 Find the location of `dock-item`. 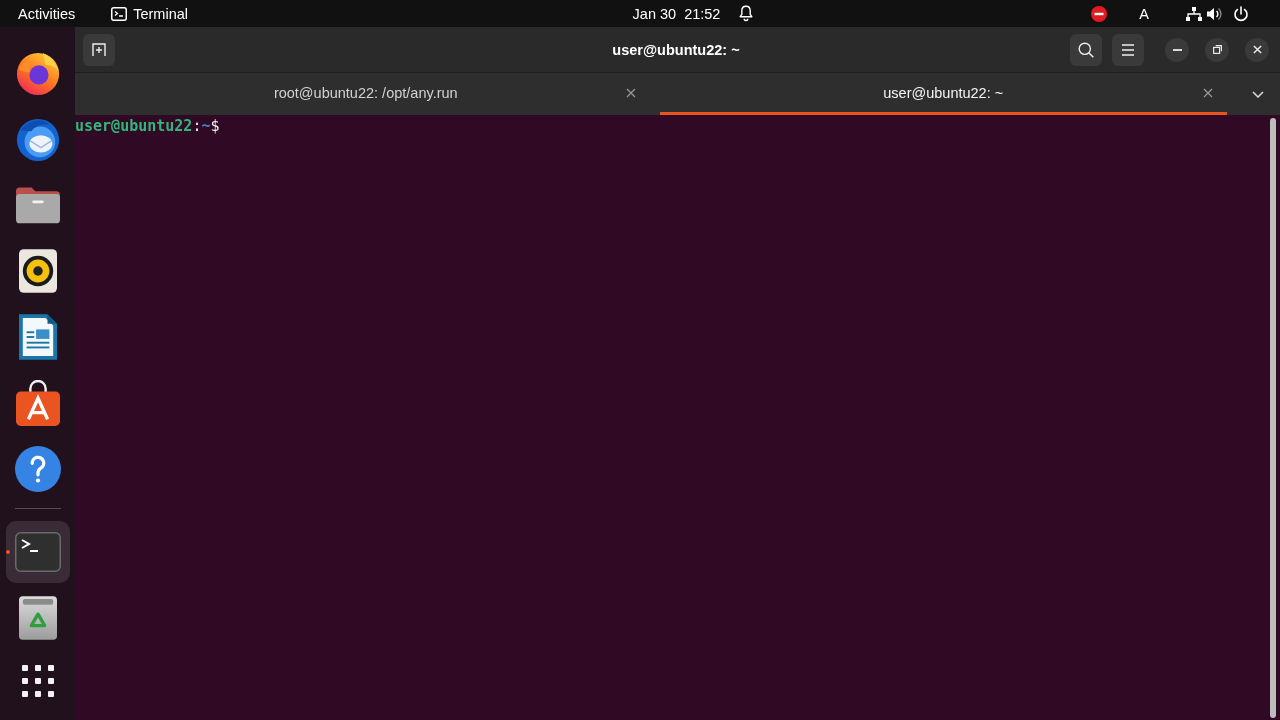

dock-item is located at coordinates (37, 552).